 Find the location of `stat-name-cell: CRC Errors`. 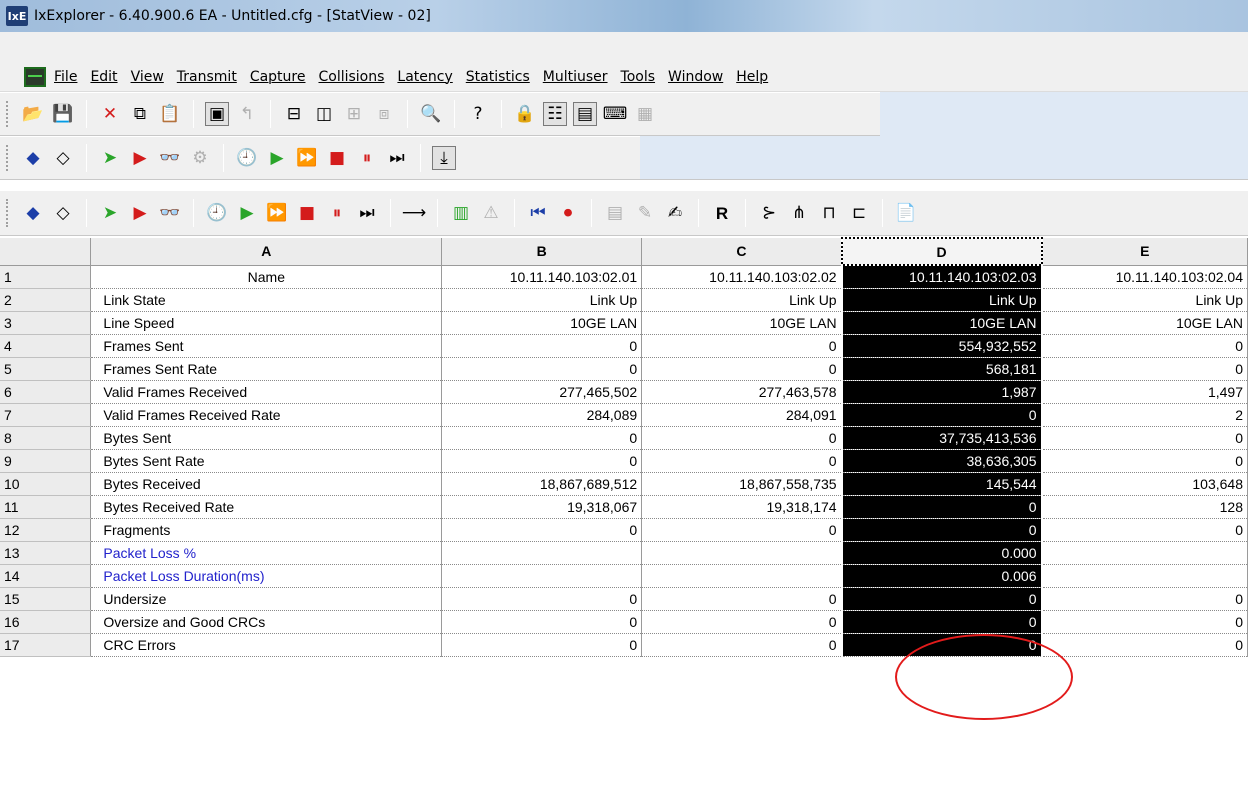

stat-name-cell: CRC Errors is located at coordinates (266, 645).